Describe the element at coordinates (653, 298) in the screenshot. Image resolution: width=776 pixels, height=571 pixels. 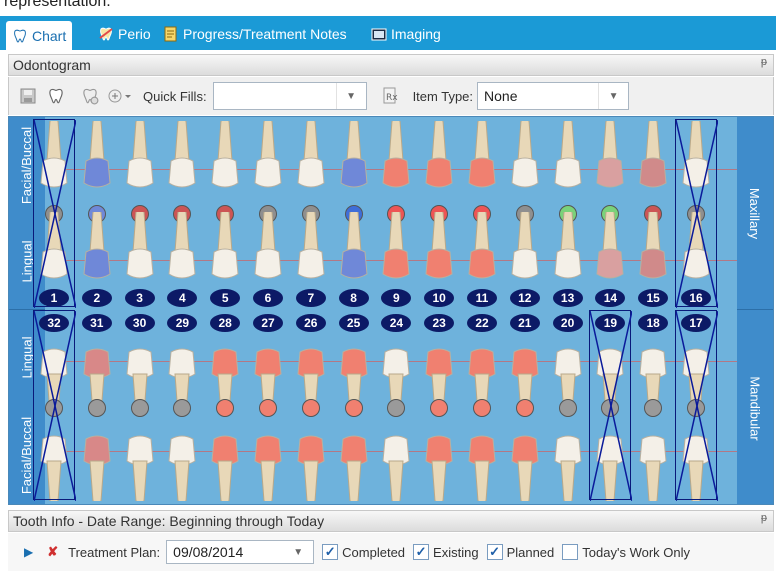
I see `tooth-number-15: 15` at that location.